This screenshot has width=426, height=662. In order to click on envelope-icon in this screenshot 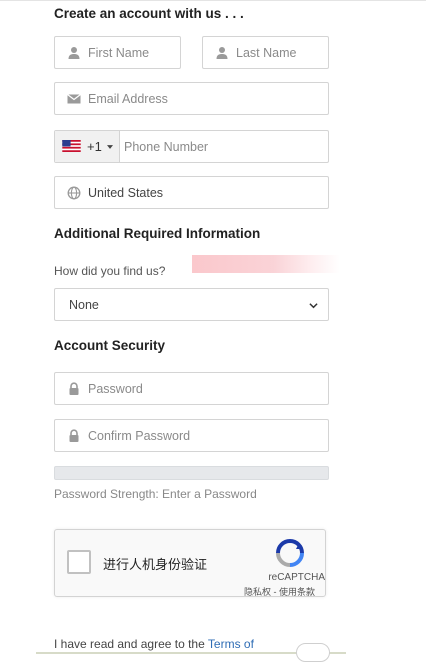, I will do `click(74, 99)`.